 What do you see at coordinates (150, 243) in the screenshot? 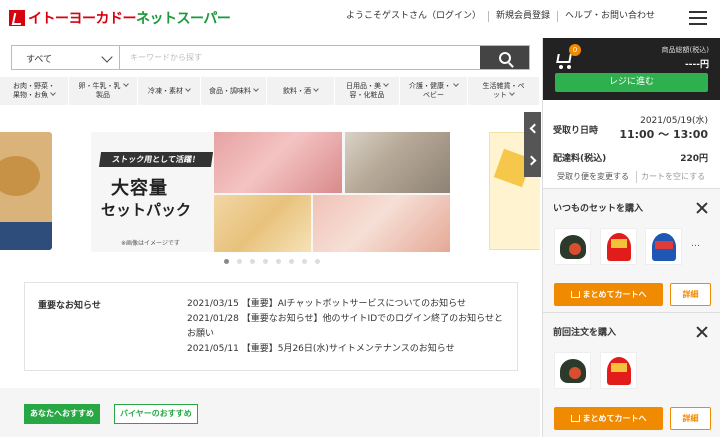
I see `banner-note: ※画像はイメージです` at bounding box center [150, 243].